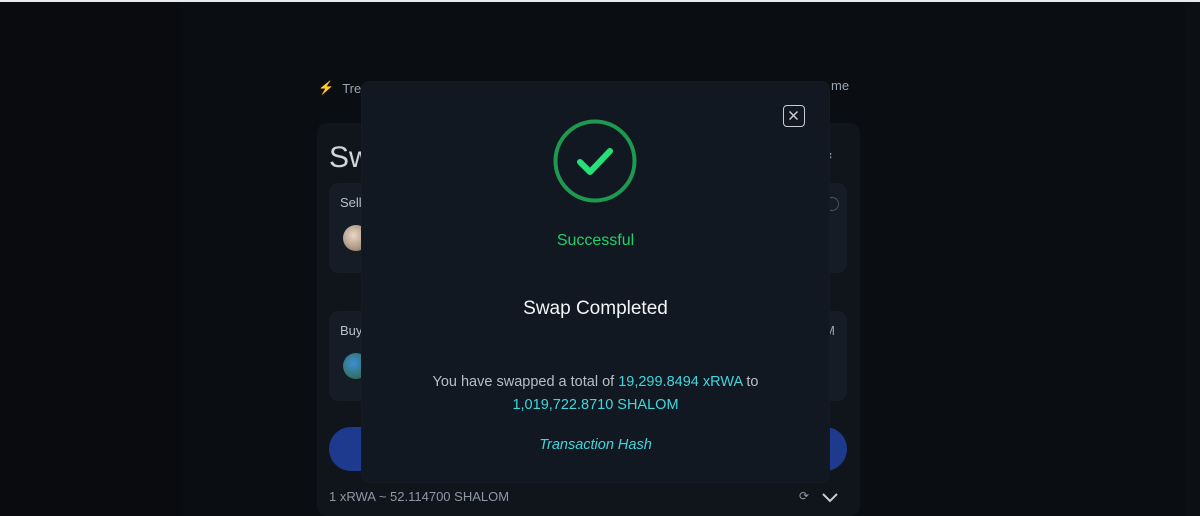  I want to click on summary-connector: to, so click(752, 382).